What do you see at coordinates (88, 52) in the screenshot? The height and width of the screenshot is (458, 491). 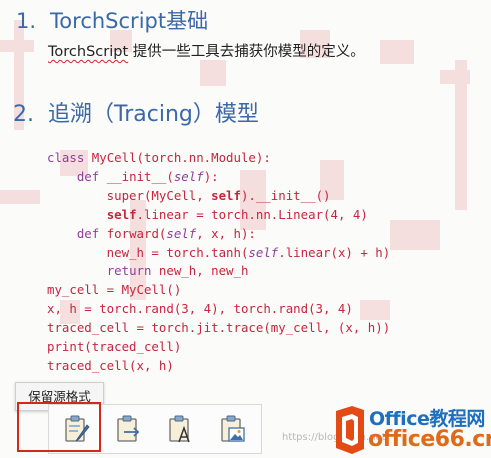 I see `spellcheck-term: TorchScript` at bounding box center [88, 52].